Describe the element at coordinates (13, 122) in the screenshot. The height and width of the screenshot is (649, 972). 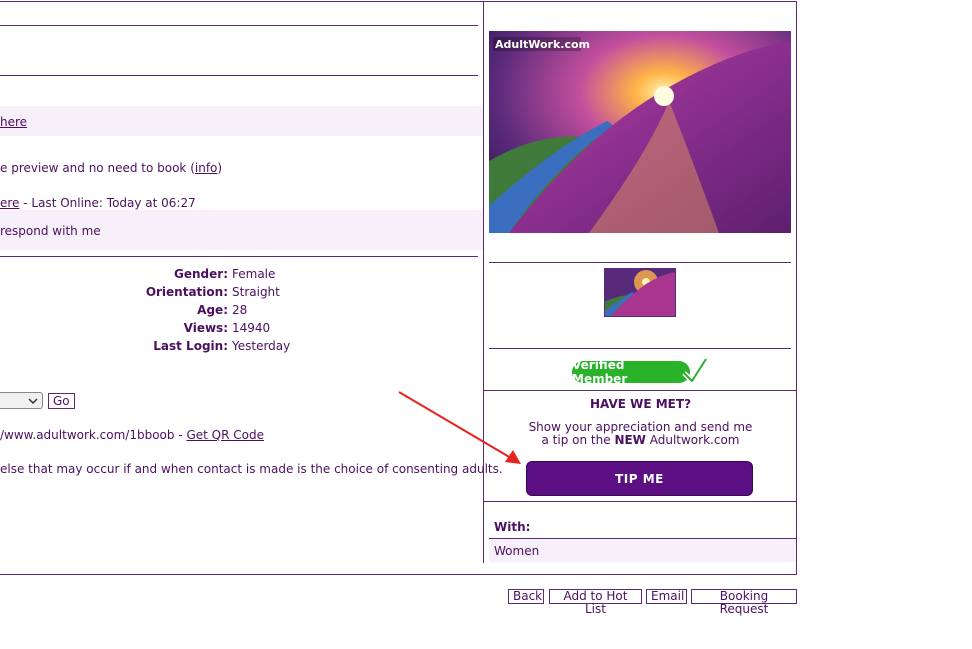
I see `here-link: here` at that location.